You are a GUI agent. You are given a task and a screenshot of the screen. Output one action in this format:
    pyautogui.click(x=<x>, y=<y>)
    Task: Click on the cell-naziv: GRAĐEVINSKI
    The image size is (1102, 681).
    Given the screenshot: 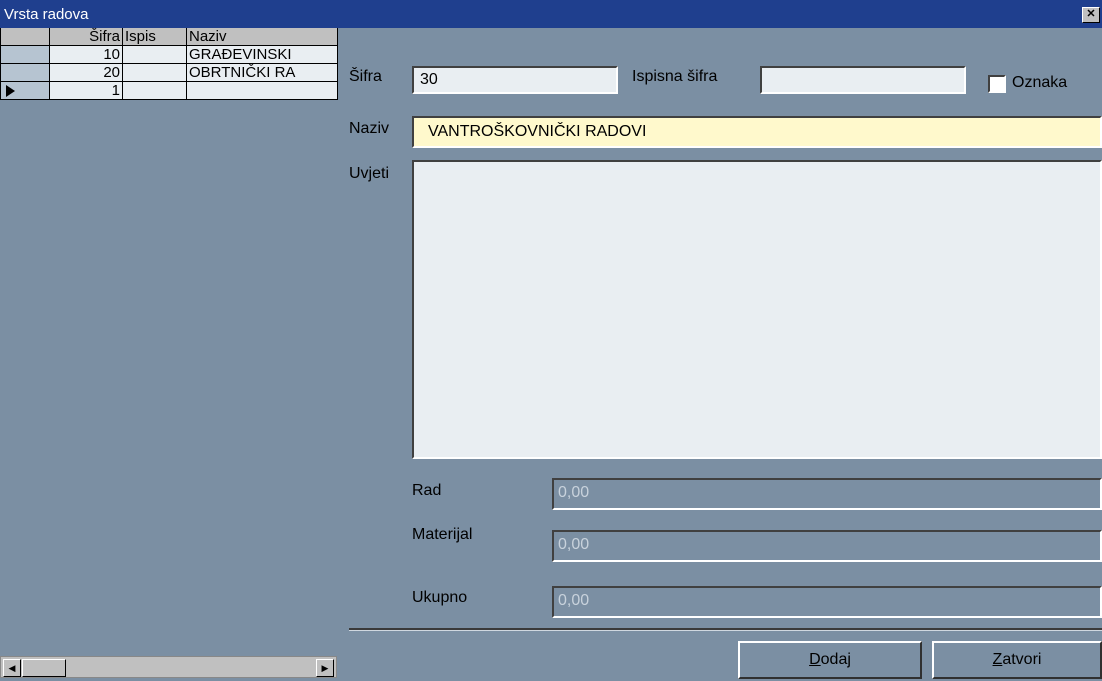 What is the action you would take?
    pyautogui.click(x=262, y=54)
    